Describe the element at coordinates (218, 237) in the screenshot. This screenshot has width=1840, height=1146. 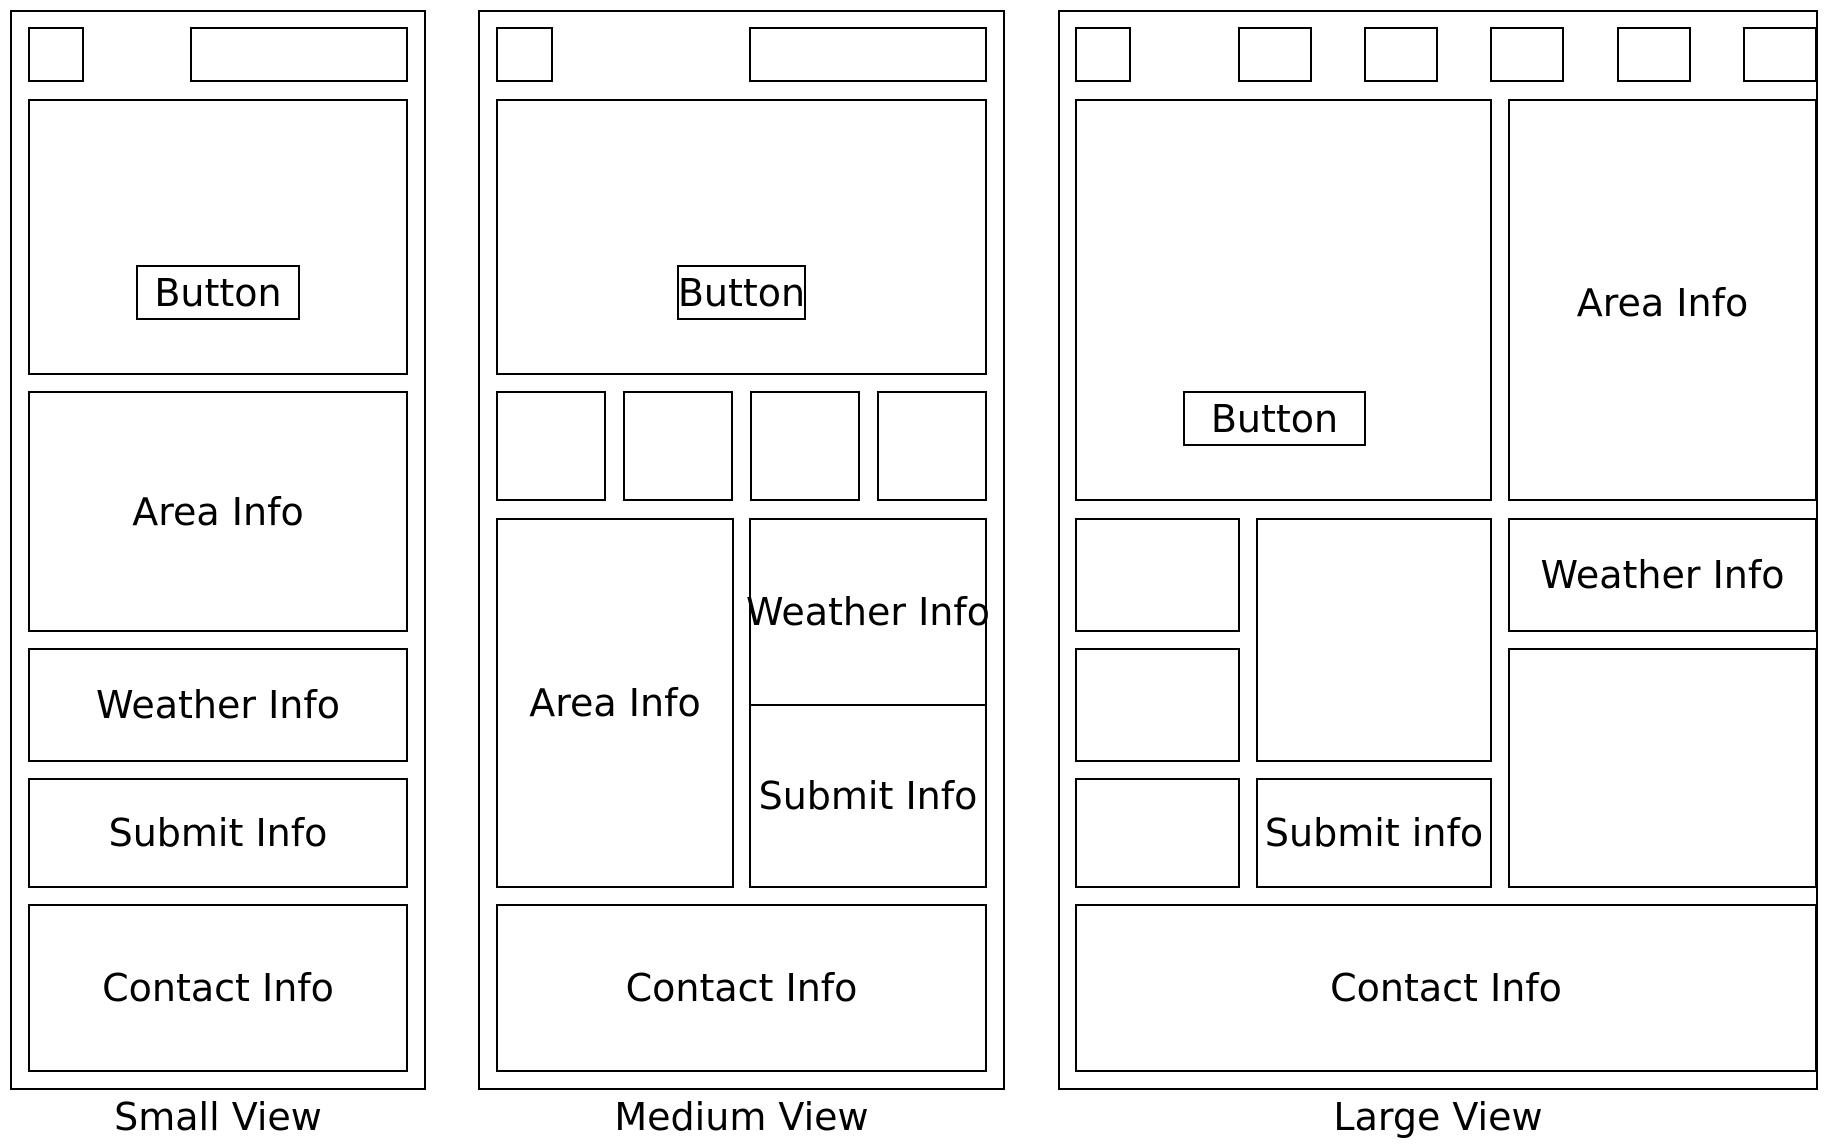
I see `small-hero-panel` at that location.